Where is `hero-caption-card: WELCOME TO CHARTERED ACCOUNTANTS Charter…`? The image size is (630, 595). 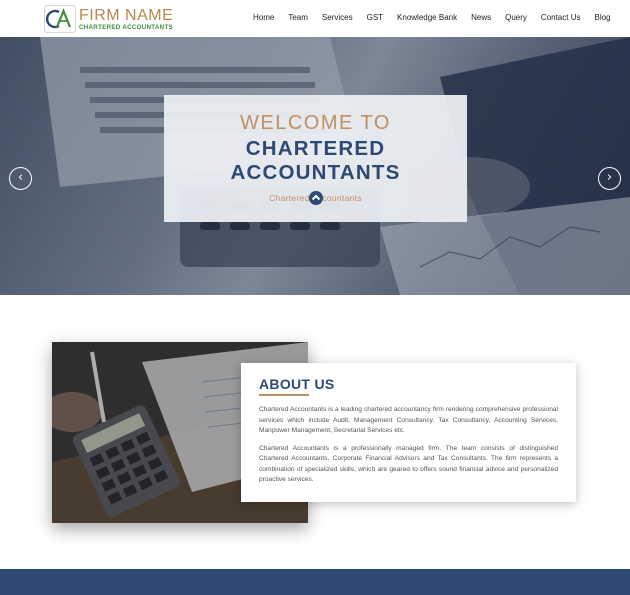
hero-caption-card: WELCOME TO CHARTERED ACCOUNTANTS Charter… is located at coordinates (315, 158).